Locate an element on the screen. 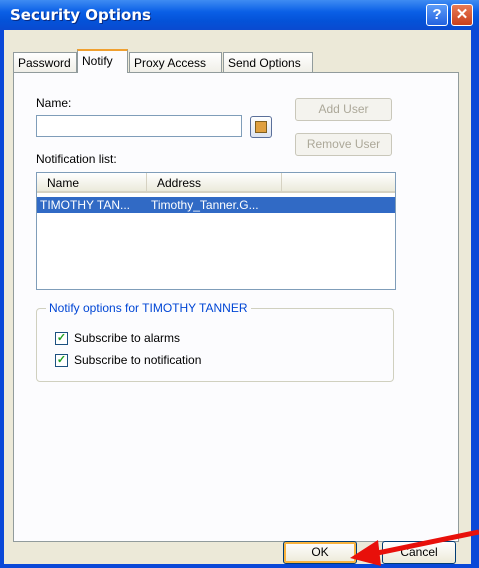  subscribe-notification-checkbox: ✓ is located at coordinates (61, 360).